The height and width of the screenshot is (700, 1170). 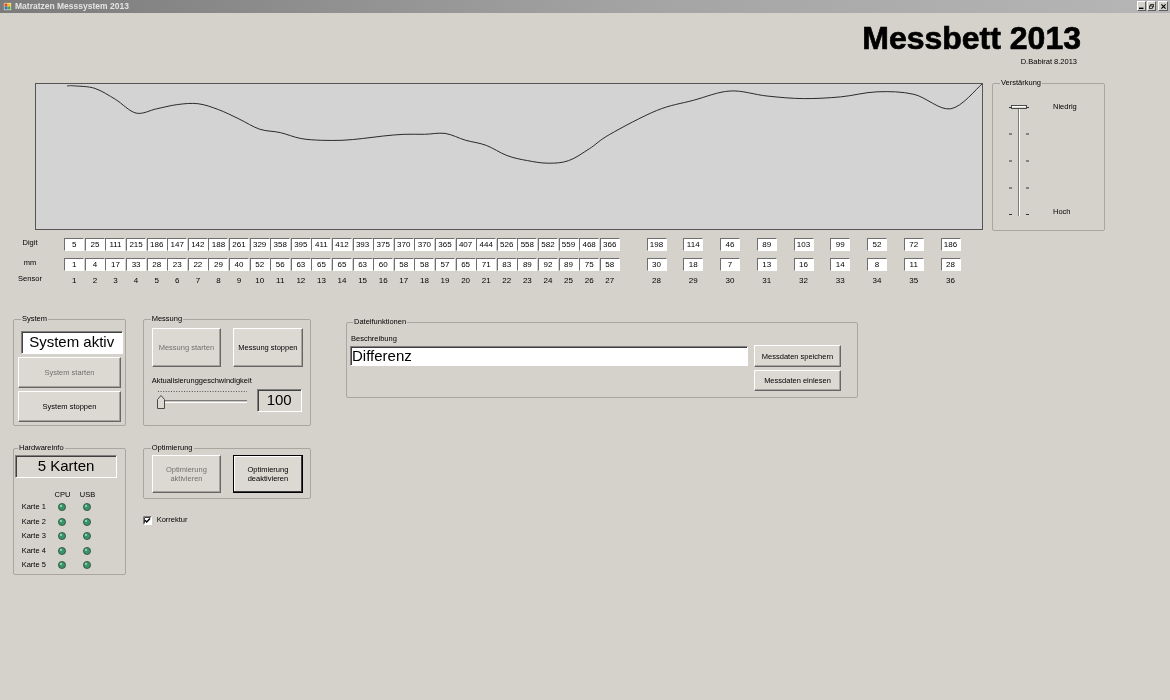 What do you see at coordinates (971, 38) in the screenshot?
I see `app-heading: Messbett 2013` at bounding box center [971, 38].